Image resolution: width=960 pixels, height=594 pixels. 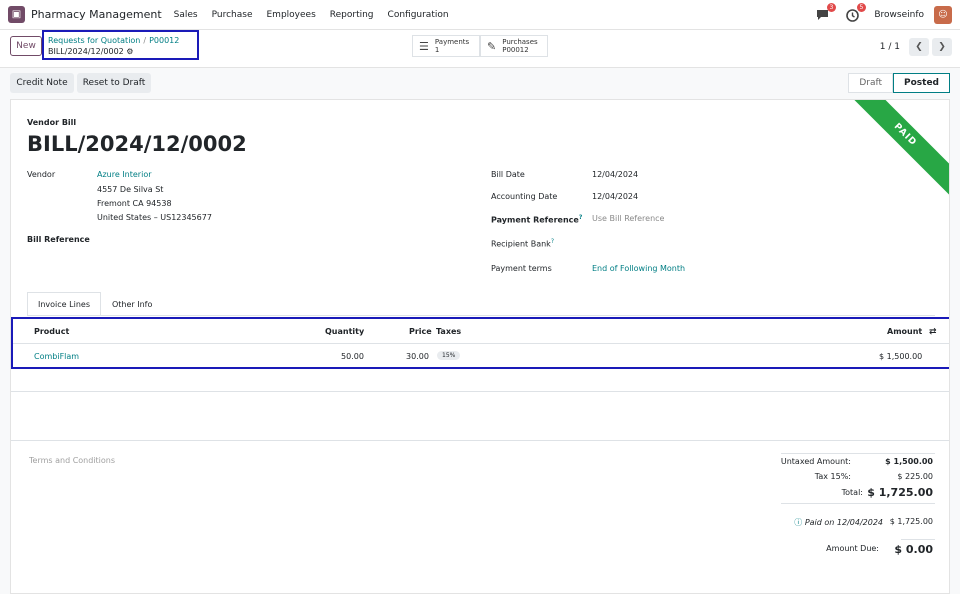 What do you see at coordinates (41, 174) in the screenshot?
I see `vendor-label: Vendor` at bounding box center [41, 174].